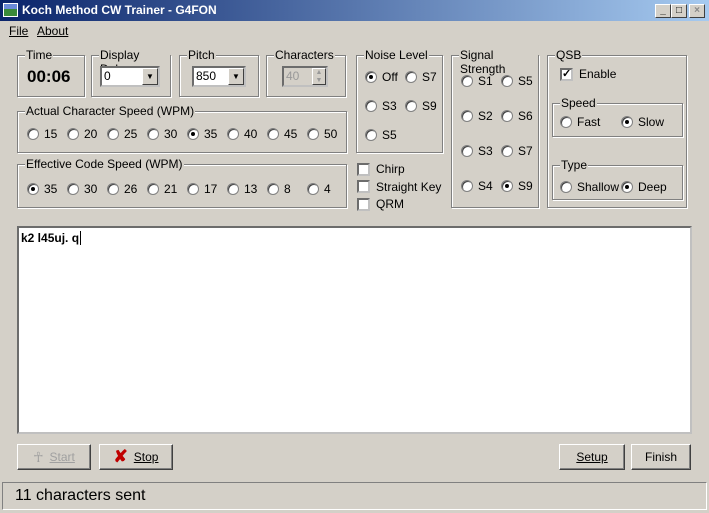 The image size is (709, 513). Describe the element at coordinates (477, 186) in the screenshot. I see `signal-radio-s4: S4` at that location.